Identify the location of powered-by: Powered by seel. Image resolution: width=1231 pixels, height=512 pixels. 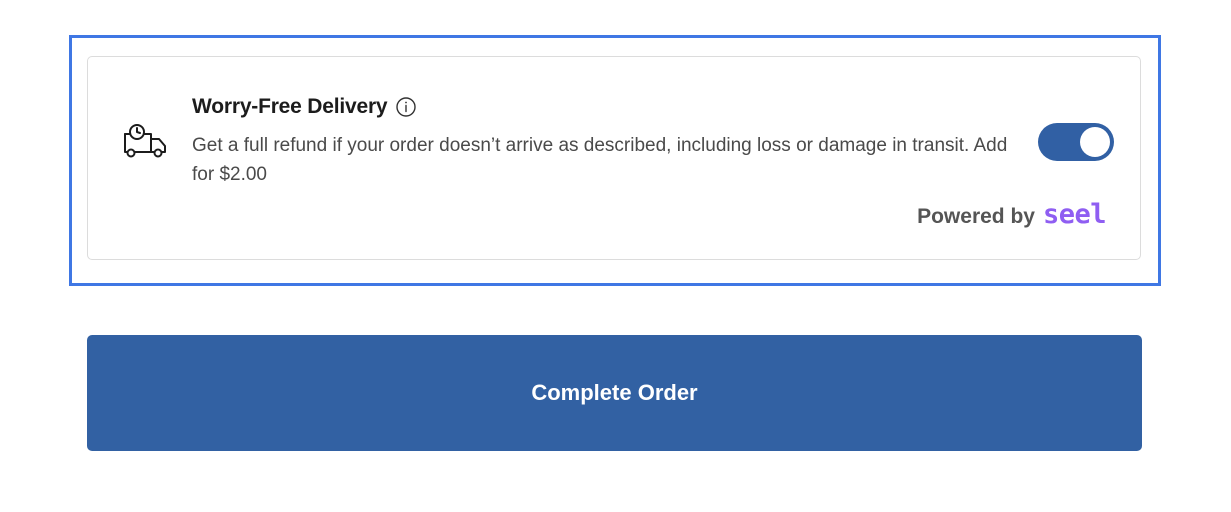
(1011, 214).